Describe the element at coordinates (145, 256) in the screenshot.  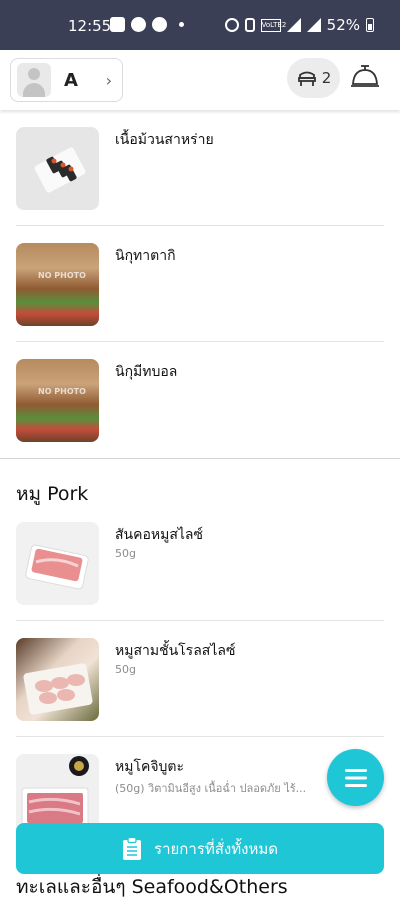
I see `item-name: นิกุทาตากิ` at that location.